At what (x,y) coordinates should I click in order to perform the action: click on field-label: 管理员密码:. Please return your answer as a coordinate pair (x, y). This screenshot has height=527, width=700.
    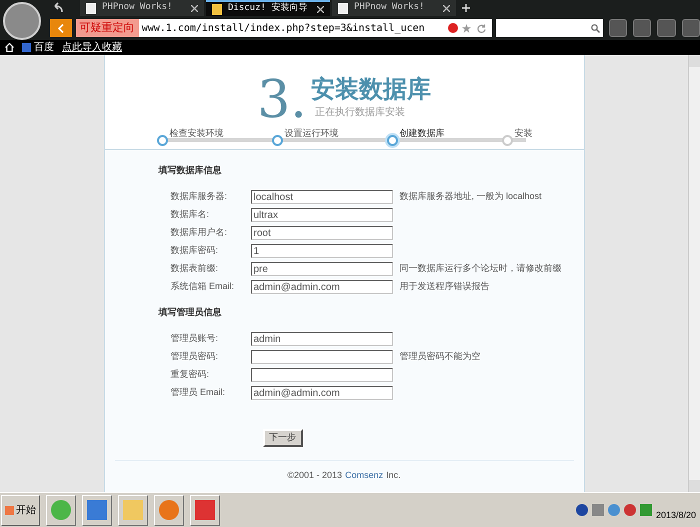
    Looking at the image, I should click on (195, 357).